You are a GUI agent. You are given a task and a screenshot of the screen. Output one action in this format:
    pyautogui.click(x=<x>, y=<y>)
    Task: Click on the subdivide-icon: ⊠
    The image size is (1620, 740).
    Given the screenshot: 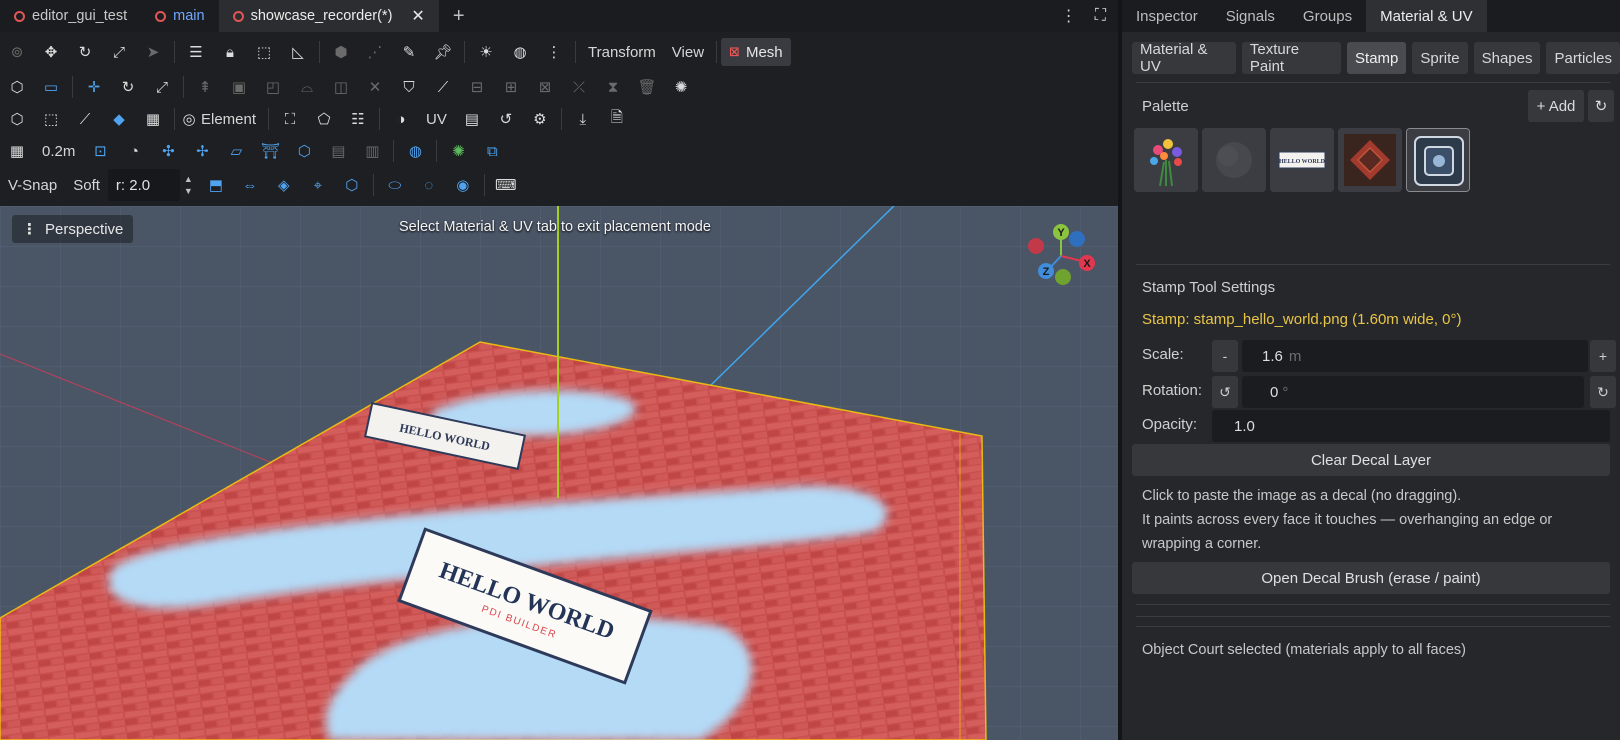 What is the action you would take?
    pyautogui.click(x=545, y=87)
    